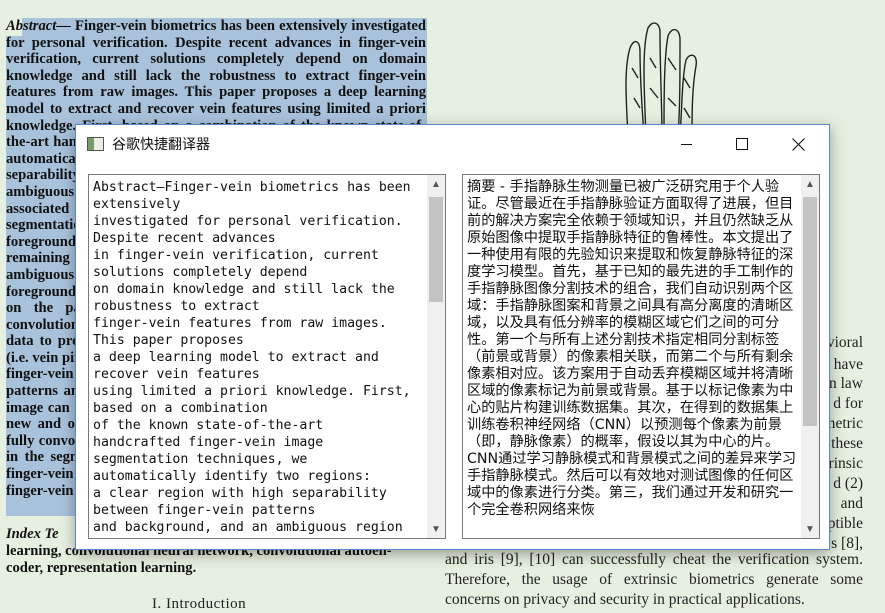  I want to click on app-icon, so click(95, 144).